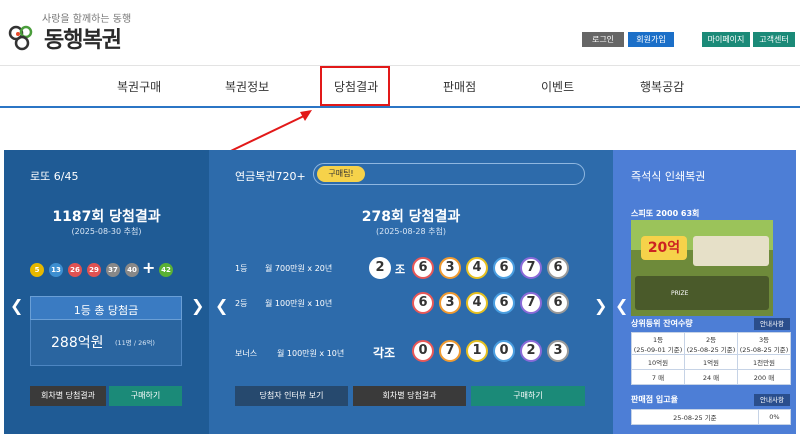  I want to click on instant-title: 즉석식 인쇄복권, so click(668, 176).